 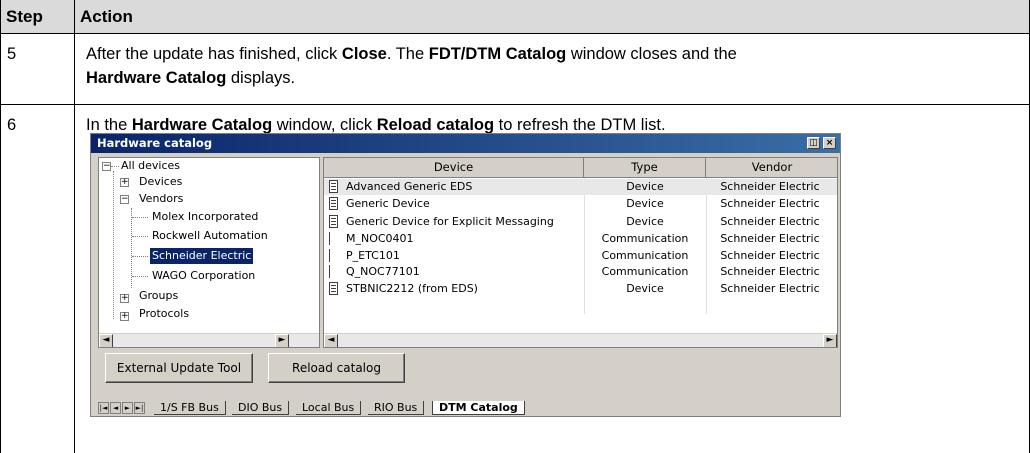 I want to click on tab-dtm-catalog: DTM Catalog, so click(x=478, y=408).